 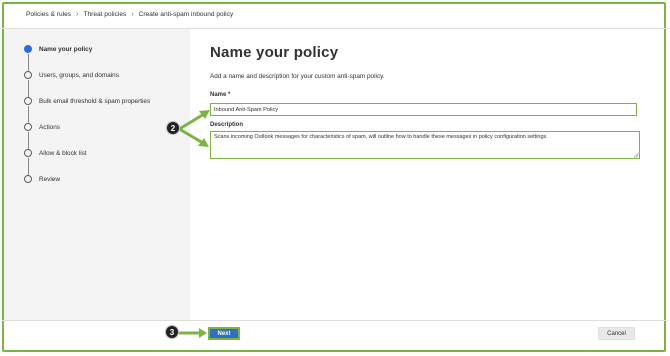 I want to click on arrow-to-description-field, so click(x=194, y=137).